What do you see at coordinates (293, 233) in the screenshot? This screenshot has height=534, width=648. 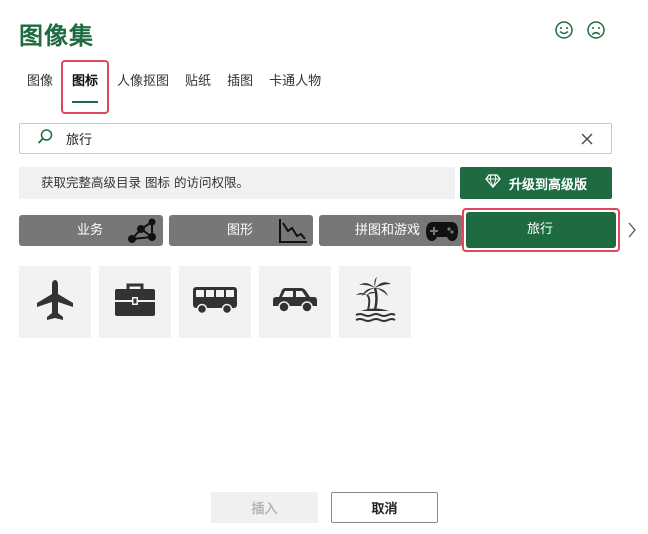 I see `chart-down-icon` at bounding box center [293, 233].